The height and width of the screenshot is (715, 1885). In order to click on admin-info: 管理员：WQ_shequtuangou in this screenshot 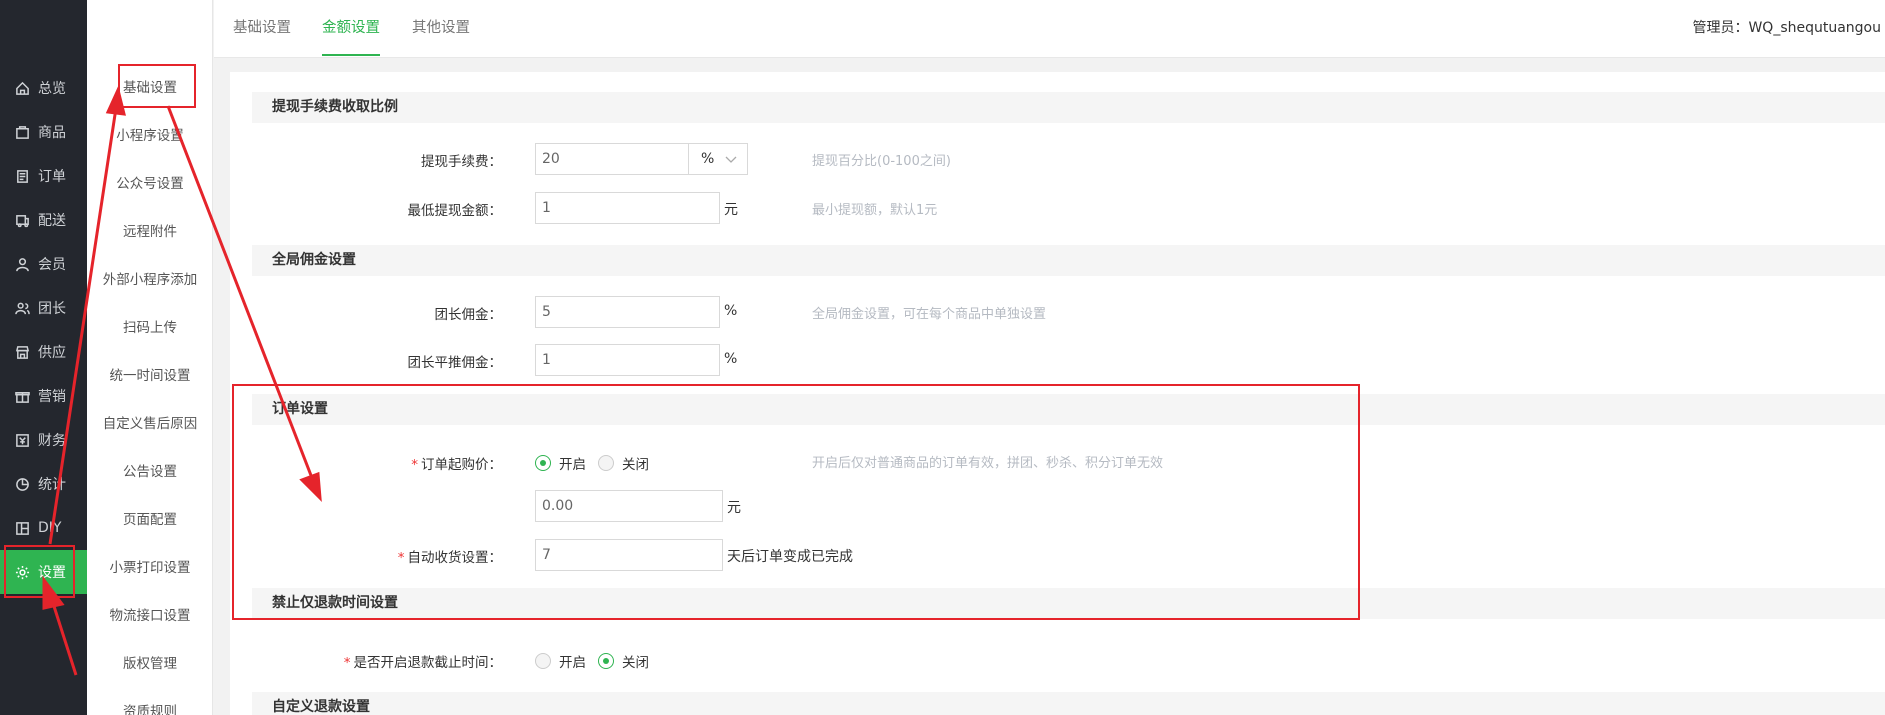, I will do `click(1786, 27)`.